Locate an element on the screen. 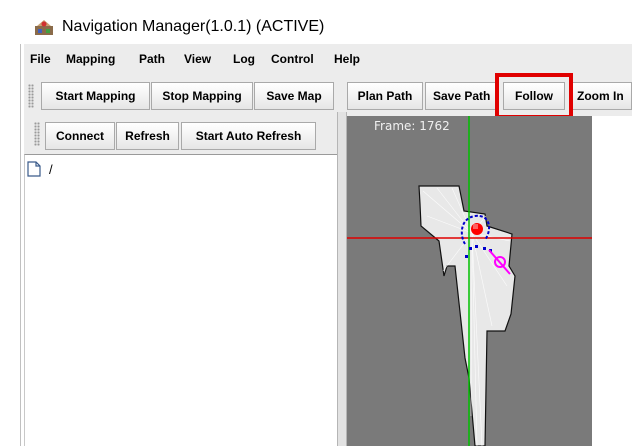 The width and height of the screenshot is (632, 446). frame-counter: Frame: 1762 is located at coordinates (412, 126).